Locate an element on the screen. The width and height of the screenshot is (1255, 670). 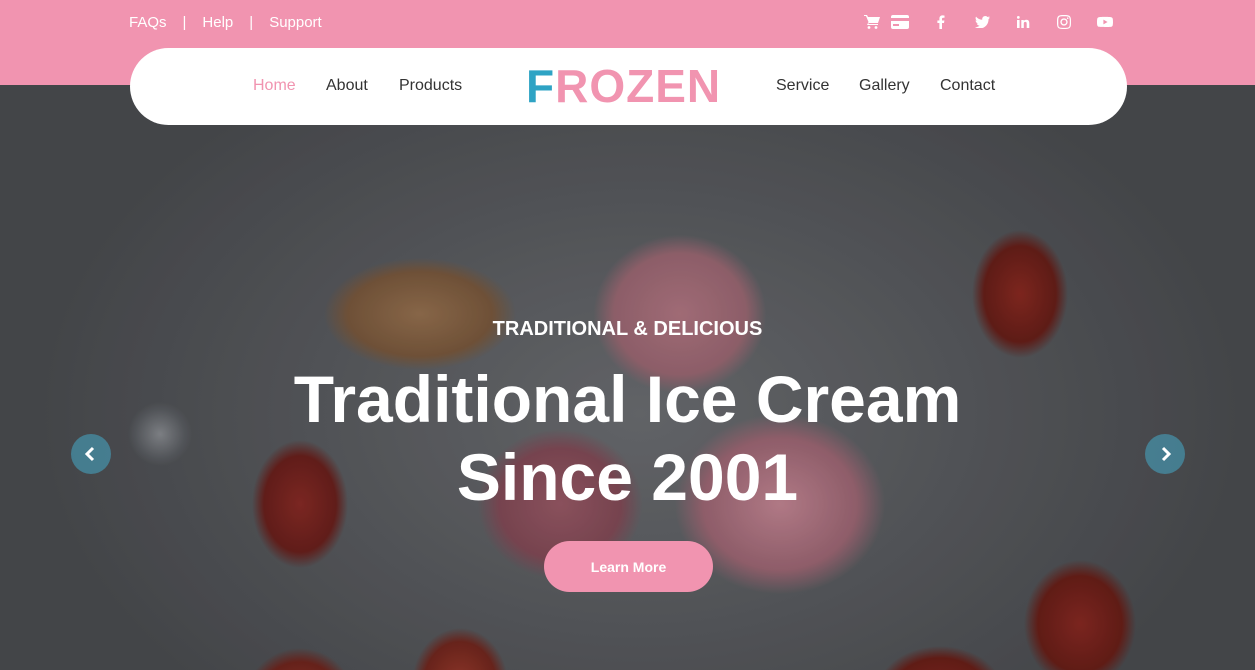
top-links: FAQs | Help | Support is located at coordinates (225, 22).